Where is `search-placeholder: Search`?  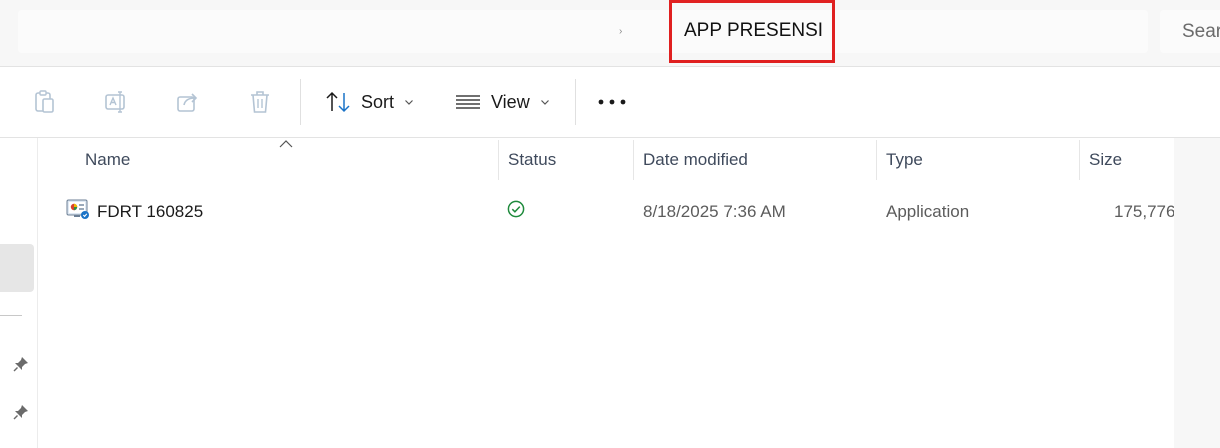 search-placeholder: Search is located at coordinates (1201, 31).